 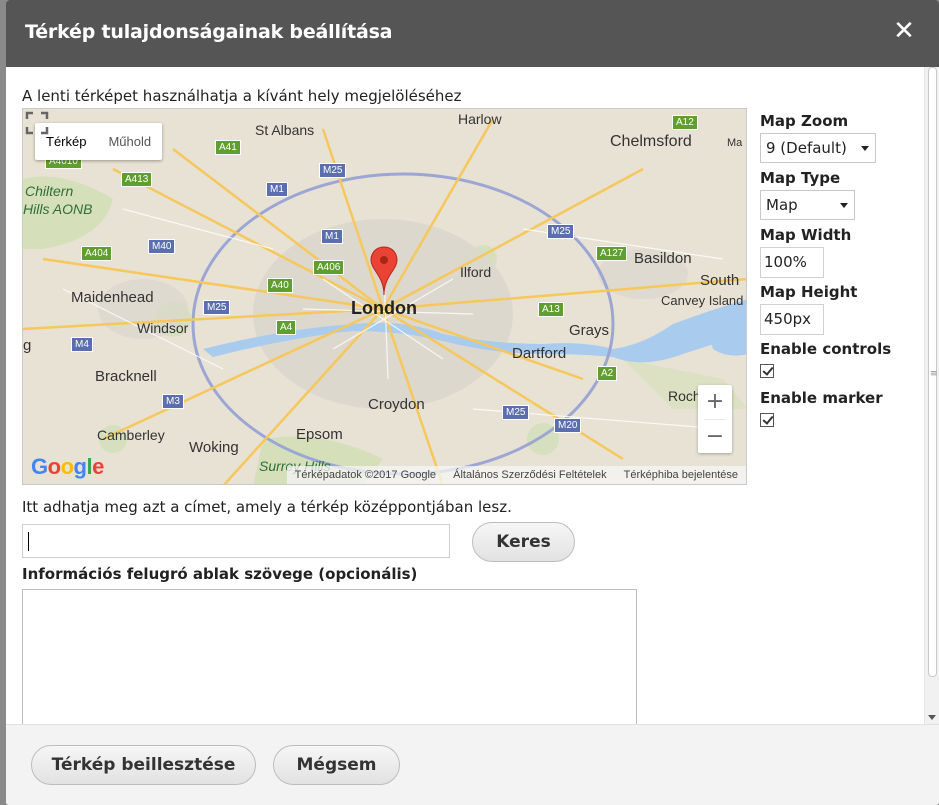 What do you see at coordinates (131, 435) in the screenshot?
I see `place-label: Camberley` at bounding box center [131, 435].